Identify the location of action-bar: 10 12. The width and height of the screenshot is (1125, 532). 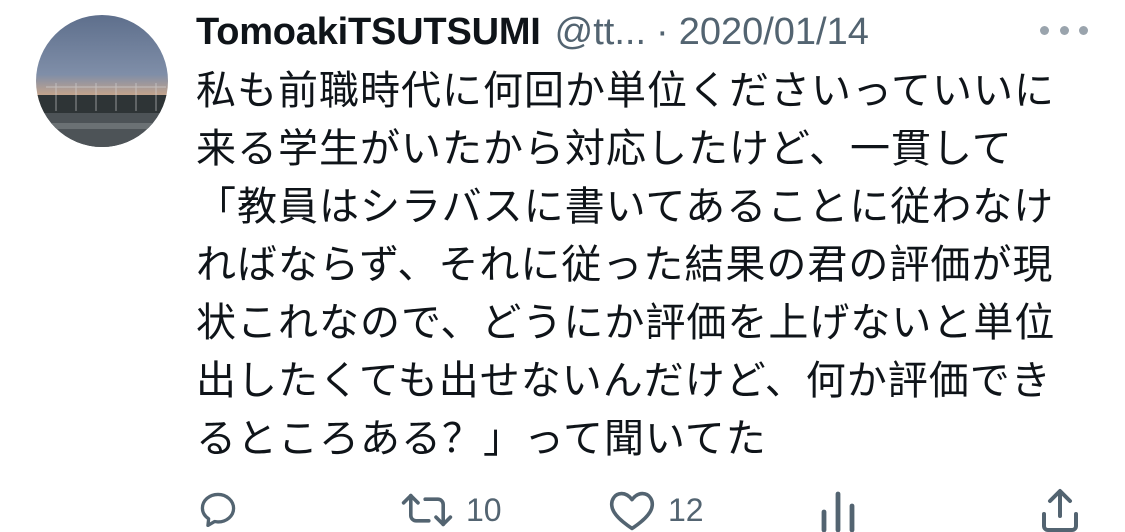
(562, 506).